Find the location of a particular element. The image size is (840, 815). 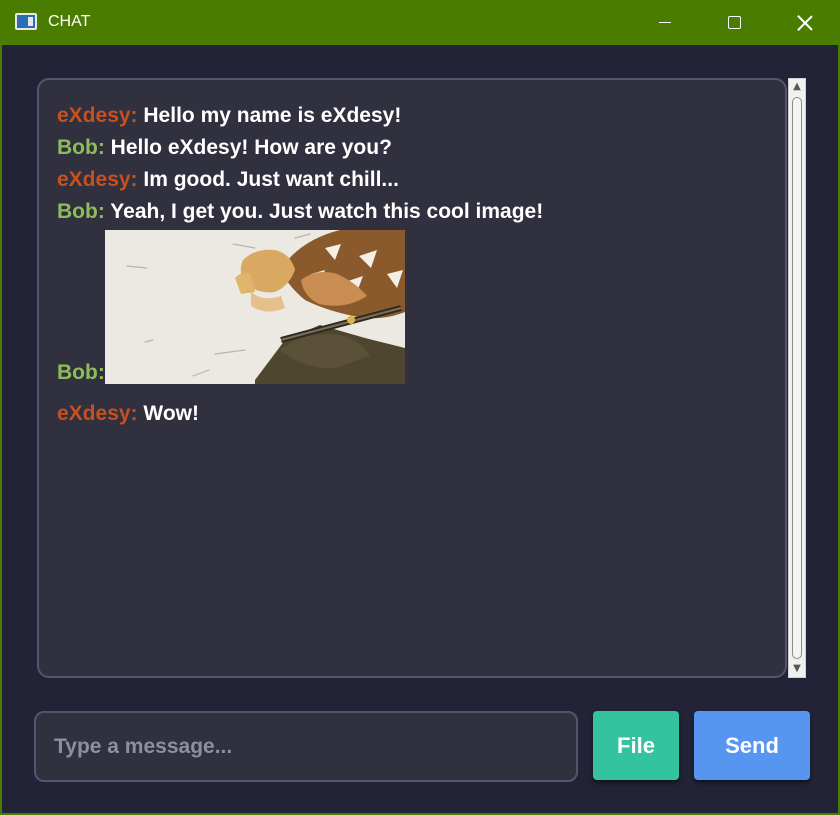

message: Bob: Hello eXdesy! How are you? is located at coordinates (412, 148).